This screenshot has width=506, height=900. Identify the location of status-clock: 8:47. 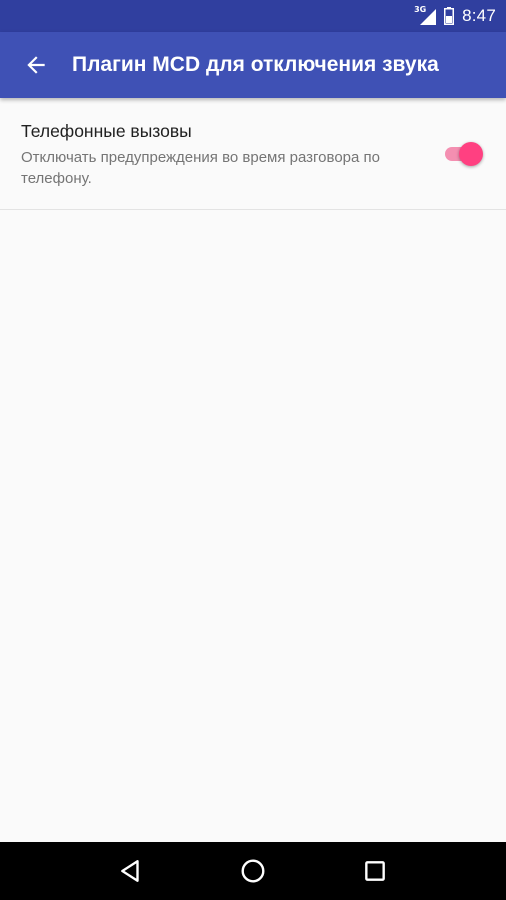
(479, 15).